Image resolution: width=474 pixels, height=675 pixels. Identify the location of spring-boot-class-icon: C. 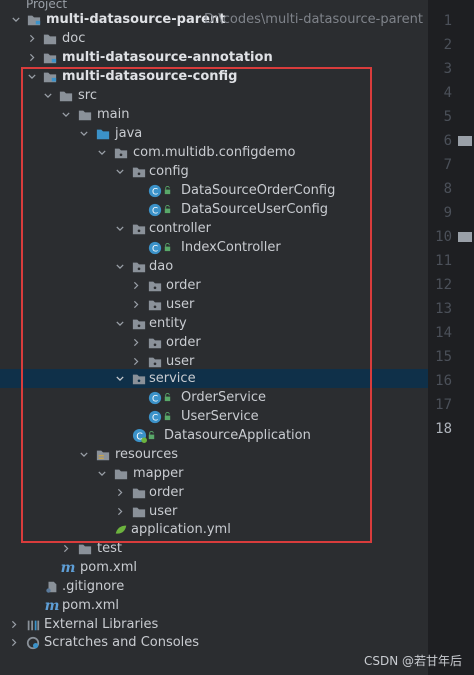
(139, 436).